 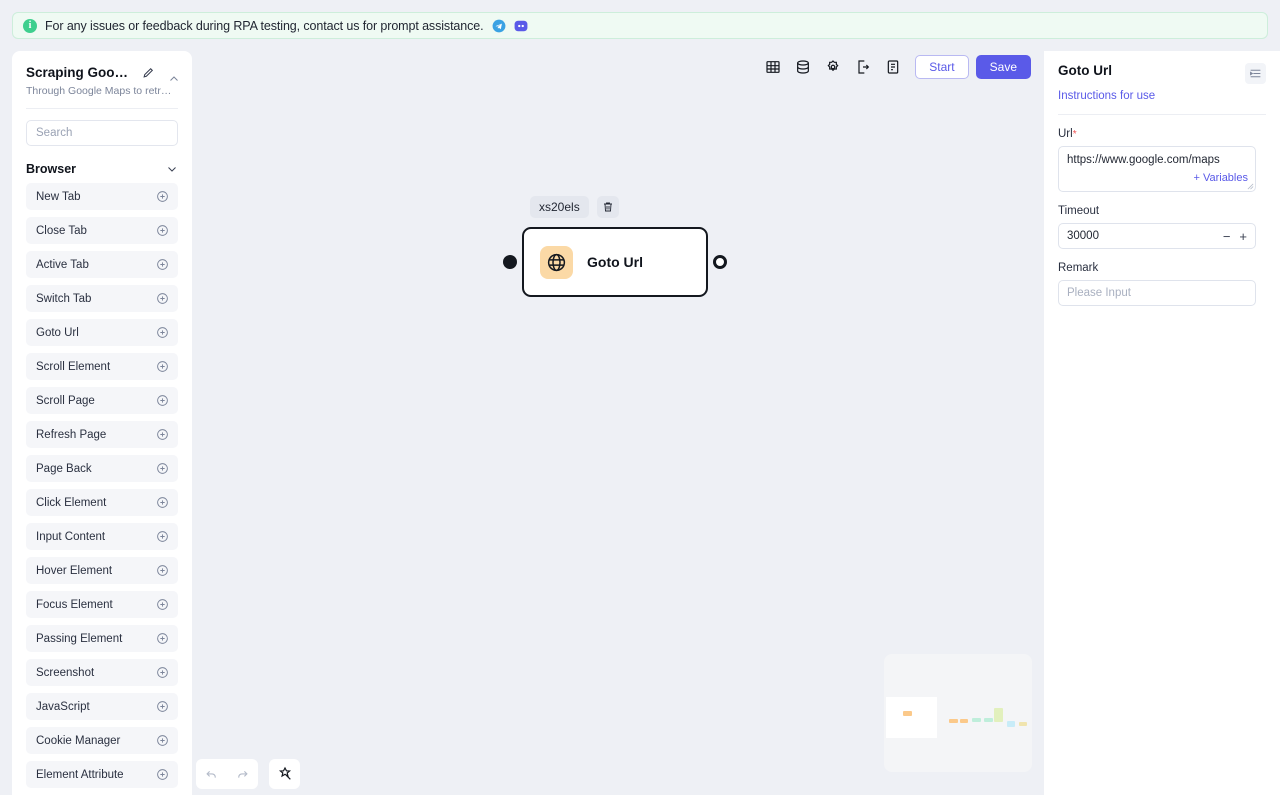 I want to click on sidebar-item-label: Switch Tab, so click(x=64, y=298).